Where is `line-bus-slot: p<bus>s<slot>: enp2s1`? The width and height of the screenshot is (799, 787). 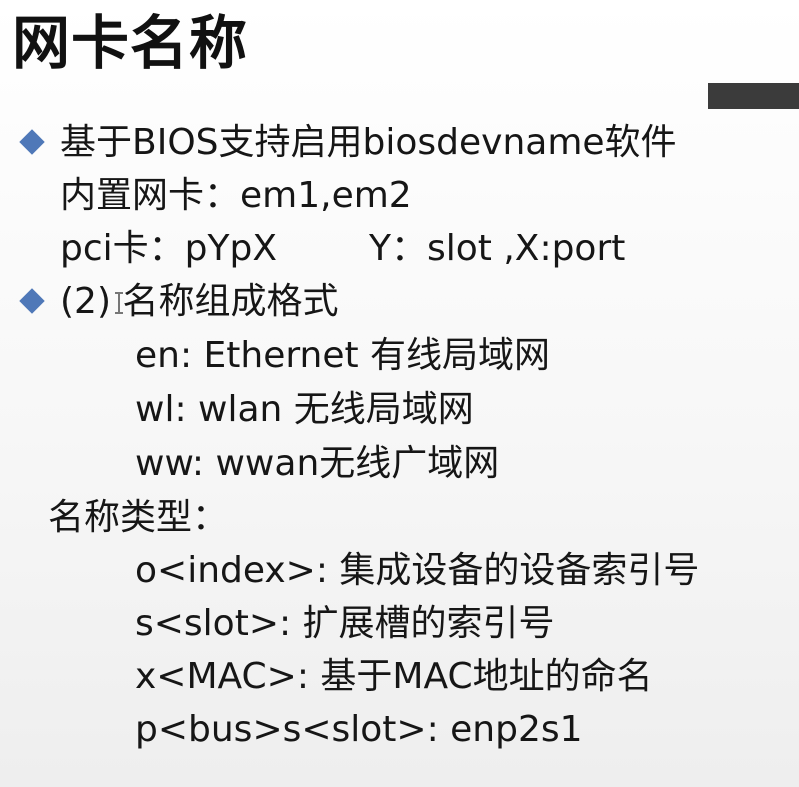
line-bus-slot: p<bus>s<slot>: enp2s1 is located at coordinates (359, 729).